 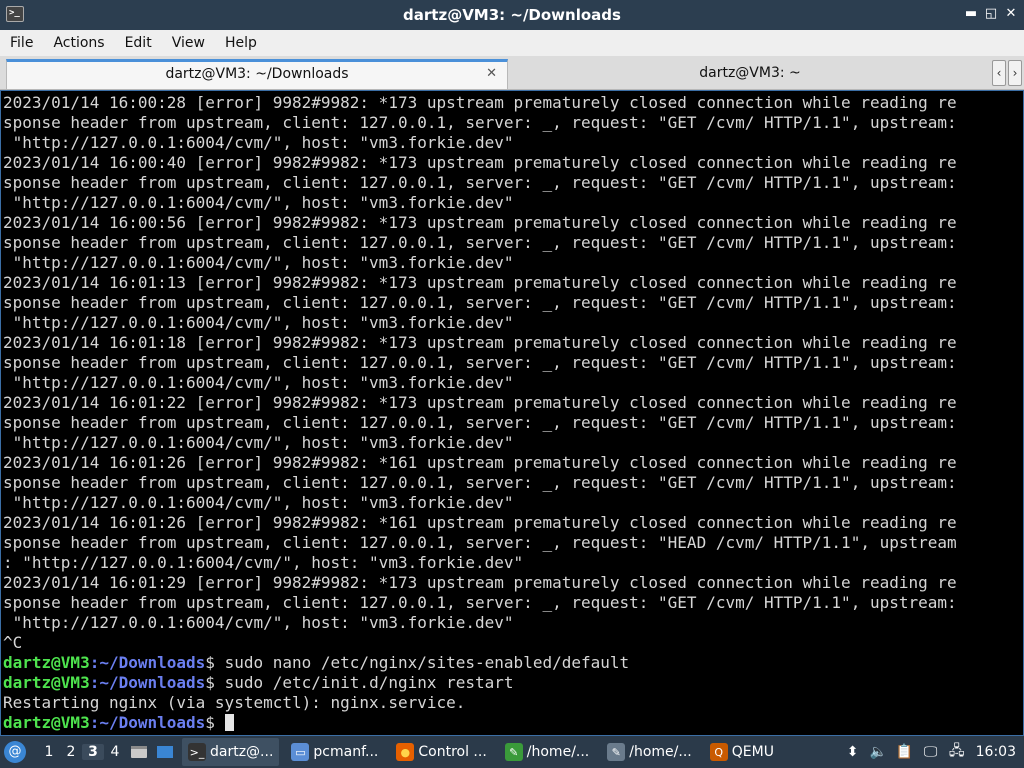 What do you see at coordinates (512, 43) in the screenshot?
I see `menu-bar: File Actions Edit View Help` at bounding box center [512, 43].